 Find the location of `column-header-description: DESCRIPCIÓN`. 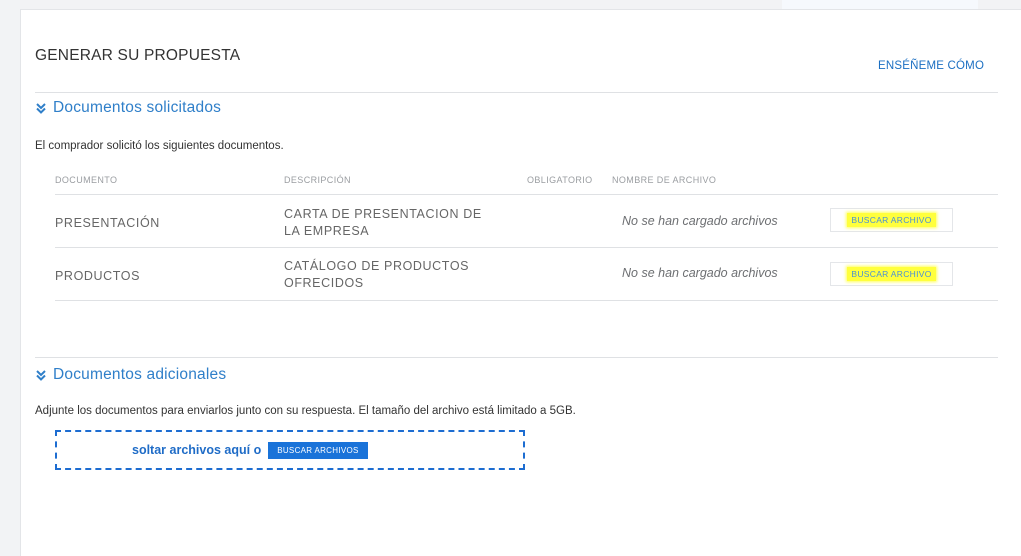

column-header-description: DESCRIPCIÓN is located at coordinates (317, 180).